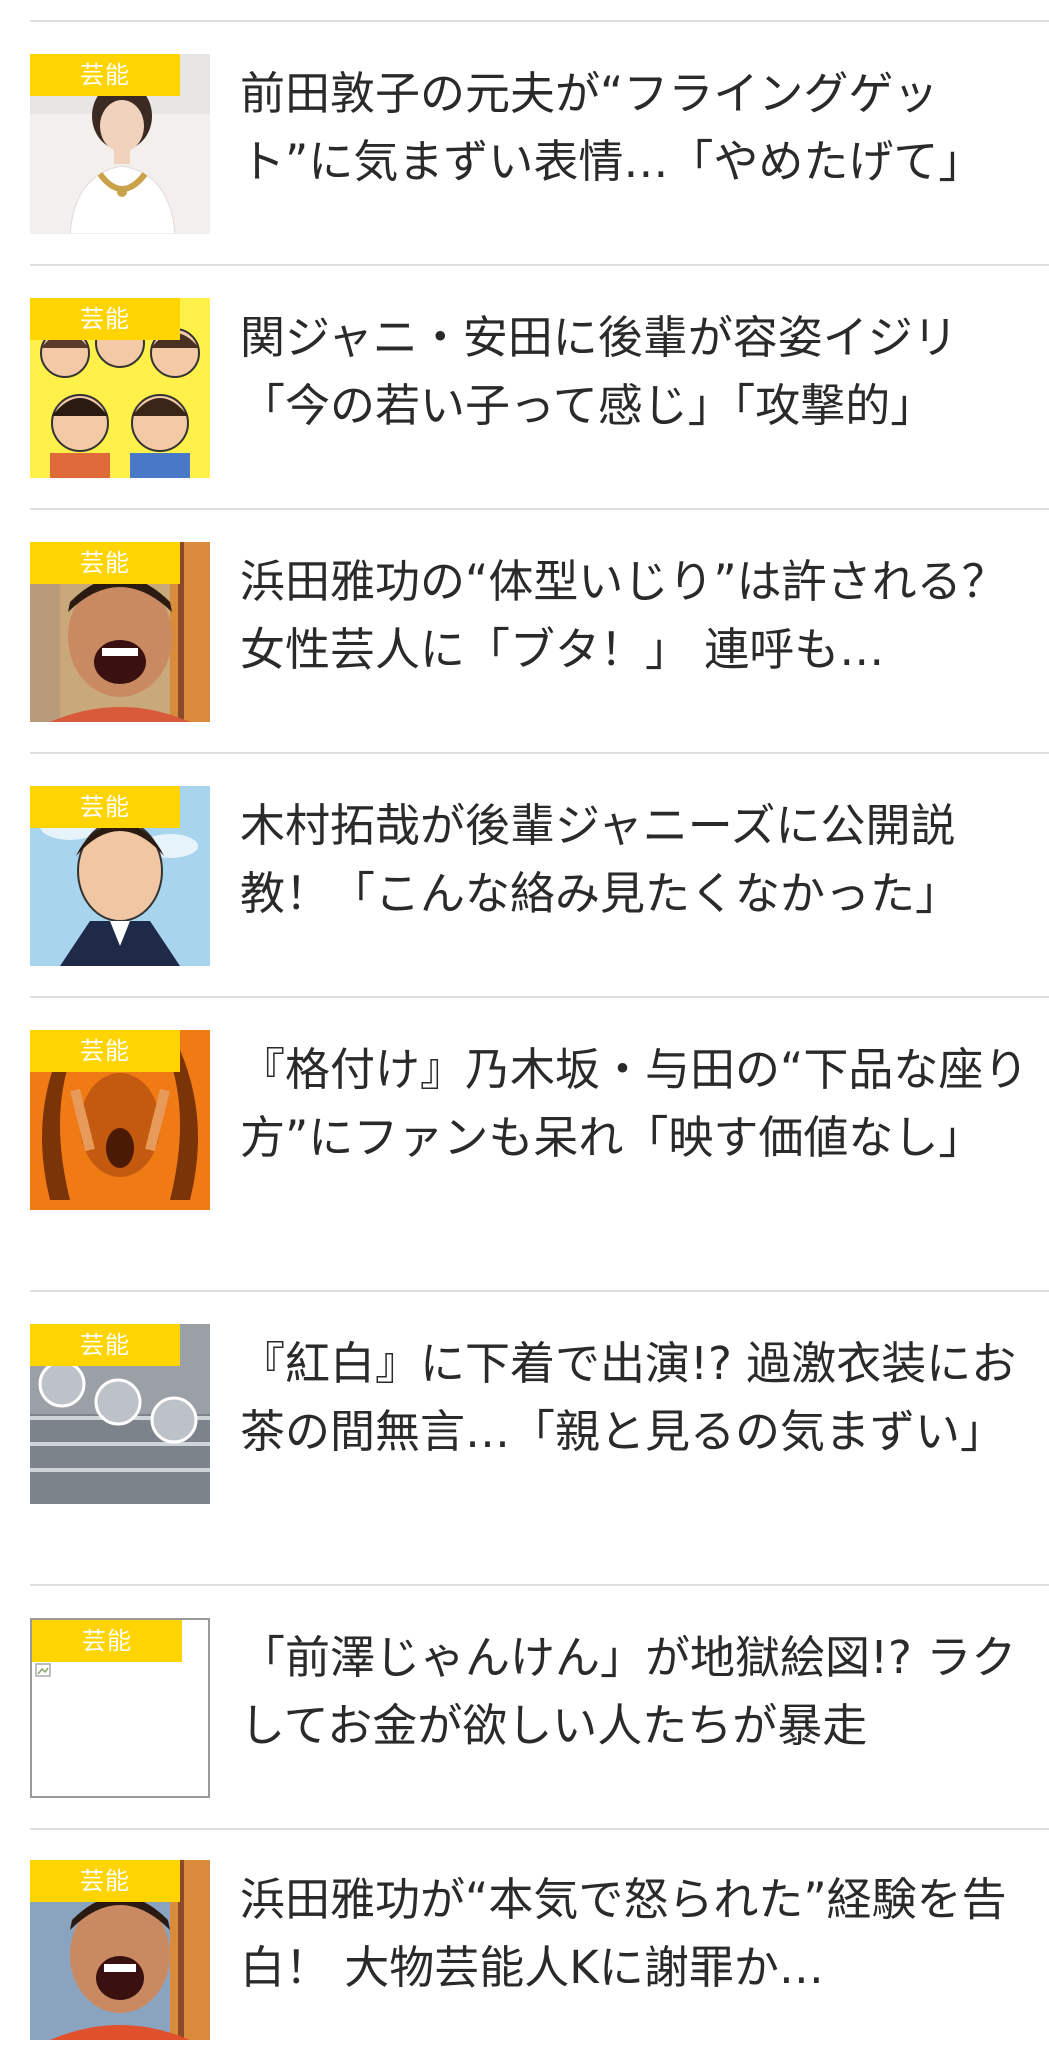 This screenshot has height=2065, width=1049. I want to click on article-item: 芸能 「前澤じゃんけん」が地獄絵図!? ラクしてお金が欲しい人たちが暴走, so click(524, 1713).